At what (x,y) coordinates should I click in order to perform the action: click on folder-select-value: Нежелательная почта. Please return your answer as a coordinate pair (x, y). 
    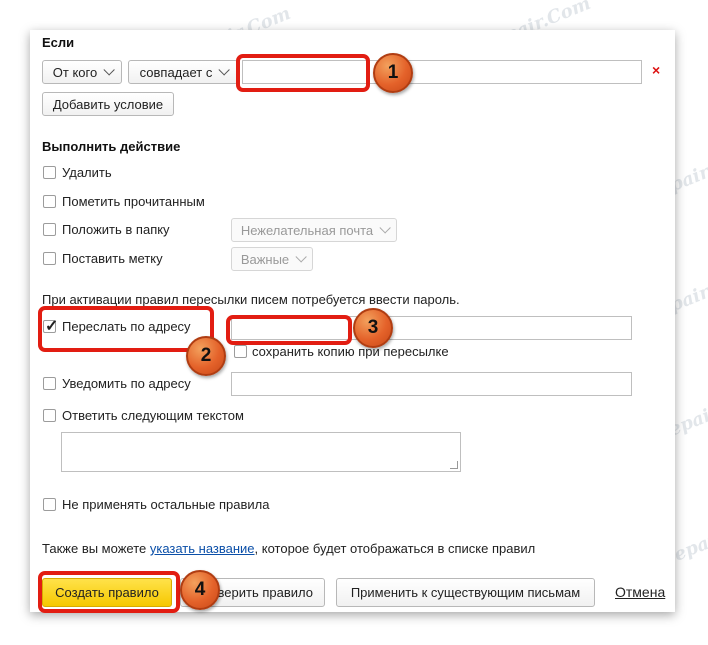
    Looking at the image, I should click on (307, 230).